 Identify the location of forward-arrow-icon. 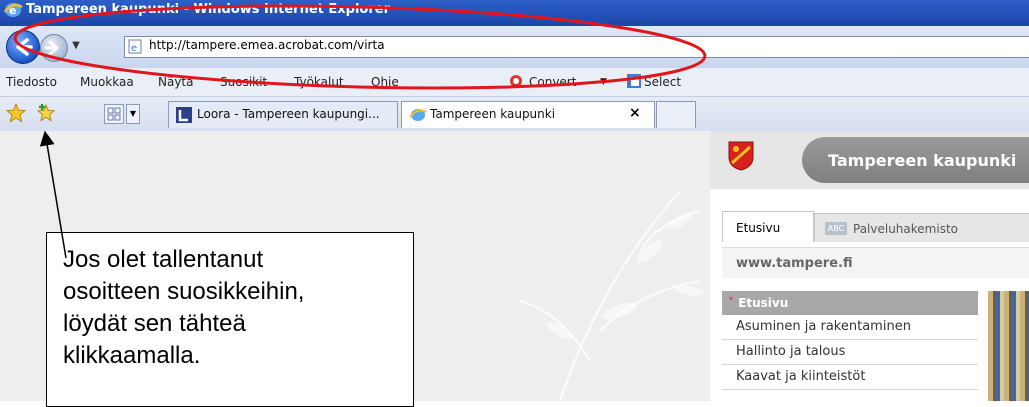
(51, 48).